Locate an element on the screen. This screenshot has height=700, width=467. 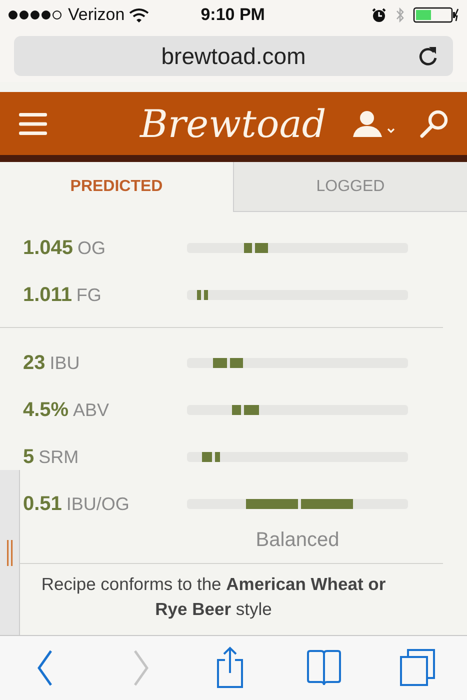
metric-unit: SRM is located at coordinates (58, 456).